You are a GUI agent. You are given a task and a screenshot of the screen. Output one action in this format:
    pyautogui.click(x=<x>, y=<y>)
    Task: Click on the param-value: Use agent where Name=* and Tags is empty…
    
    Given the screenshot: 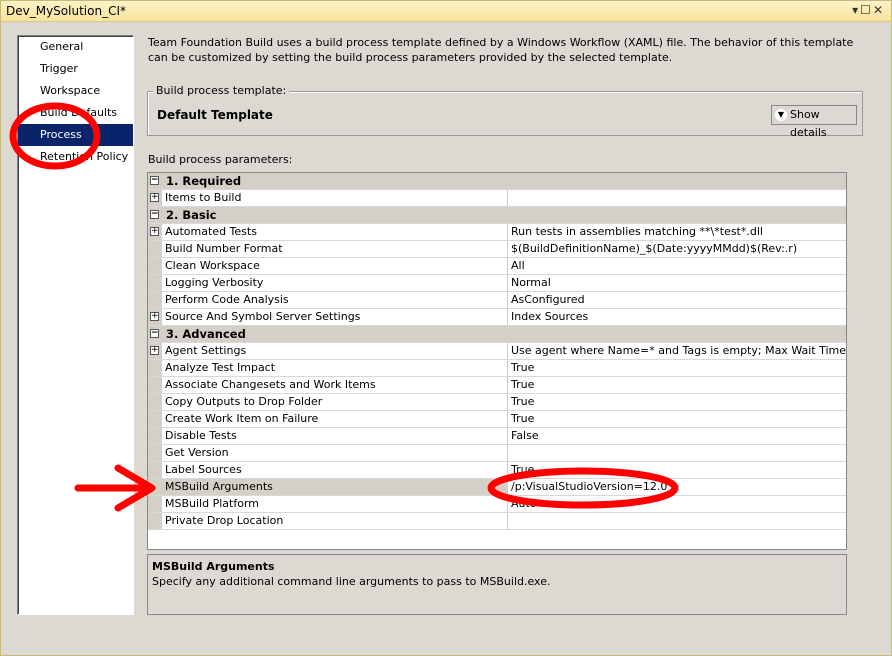 What is the action you would take?
    pyautogui.click(x=677, y=351)
    